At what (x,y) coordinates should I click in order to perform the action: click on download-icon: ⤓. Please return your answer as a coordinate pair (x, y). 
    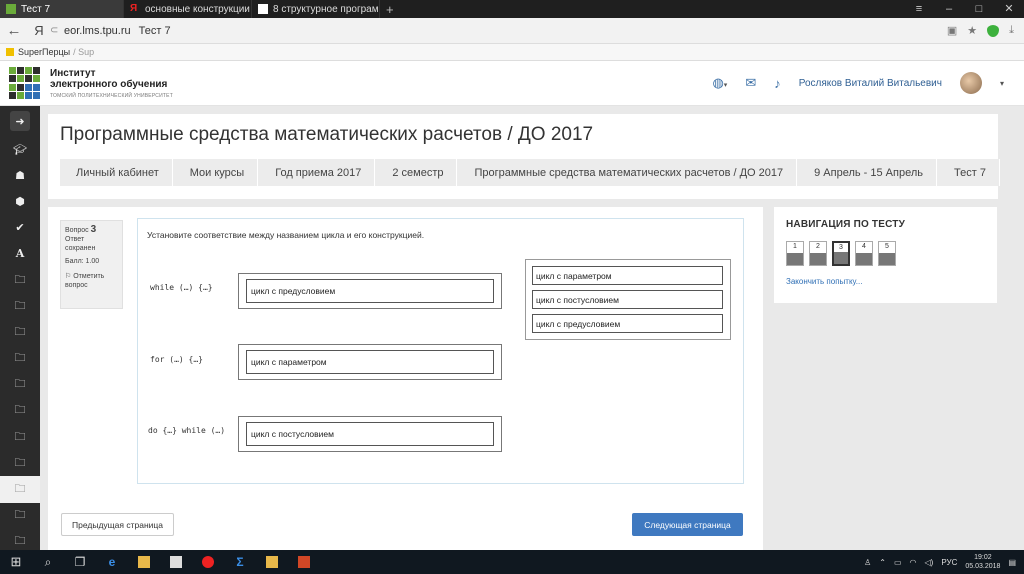
    Looking at the image, I should click on (1011, 30).